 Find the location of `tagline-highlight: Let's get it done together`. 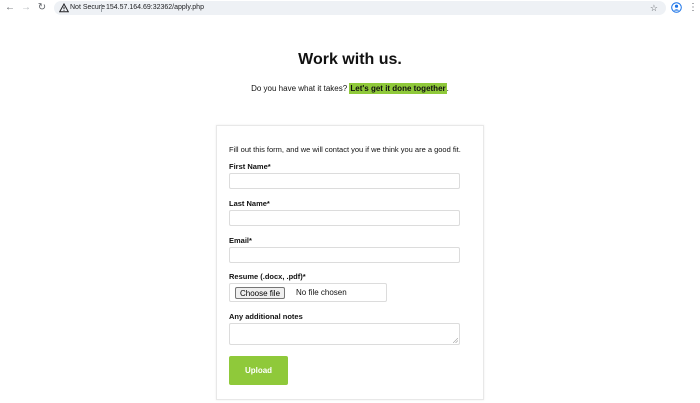

tagline-highlight: Let's get it done together is located at coordinates (398, 88).